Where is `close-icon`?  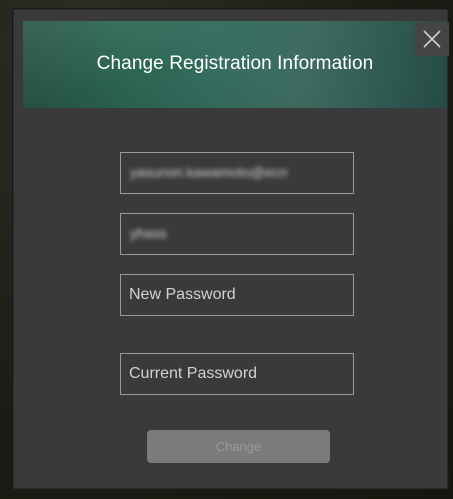 close-icon is located at coordinates (432, 39).